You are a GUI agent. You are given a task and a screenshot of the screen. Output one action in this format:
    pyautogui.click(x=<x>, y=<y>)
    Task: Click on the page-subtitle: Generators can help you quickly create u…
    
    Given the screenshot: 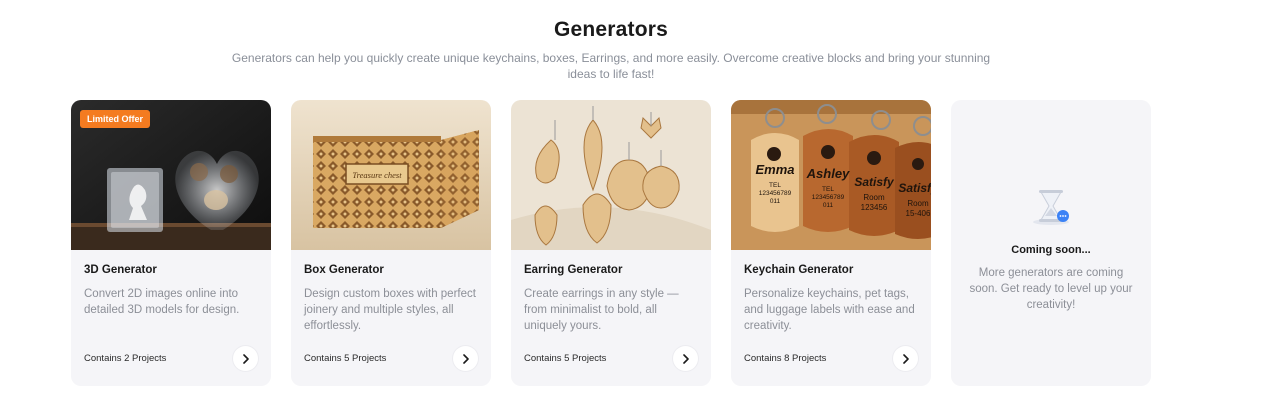 What is the action you would take?
    pyautogui.click(x=611, y=66)
    